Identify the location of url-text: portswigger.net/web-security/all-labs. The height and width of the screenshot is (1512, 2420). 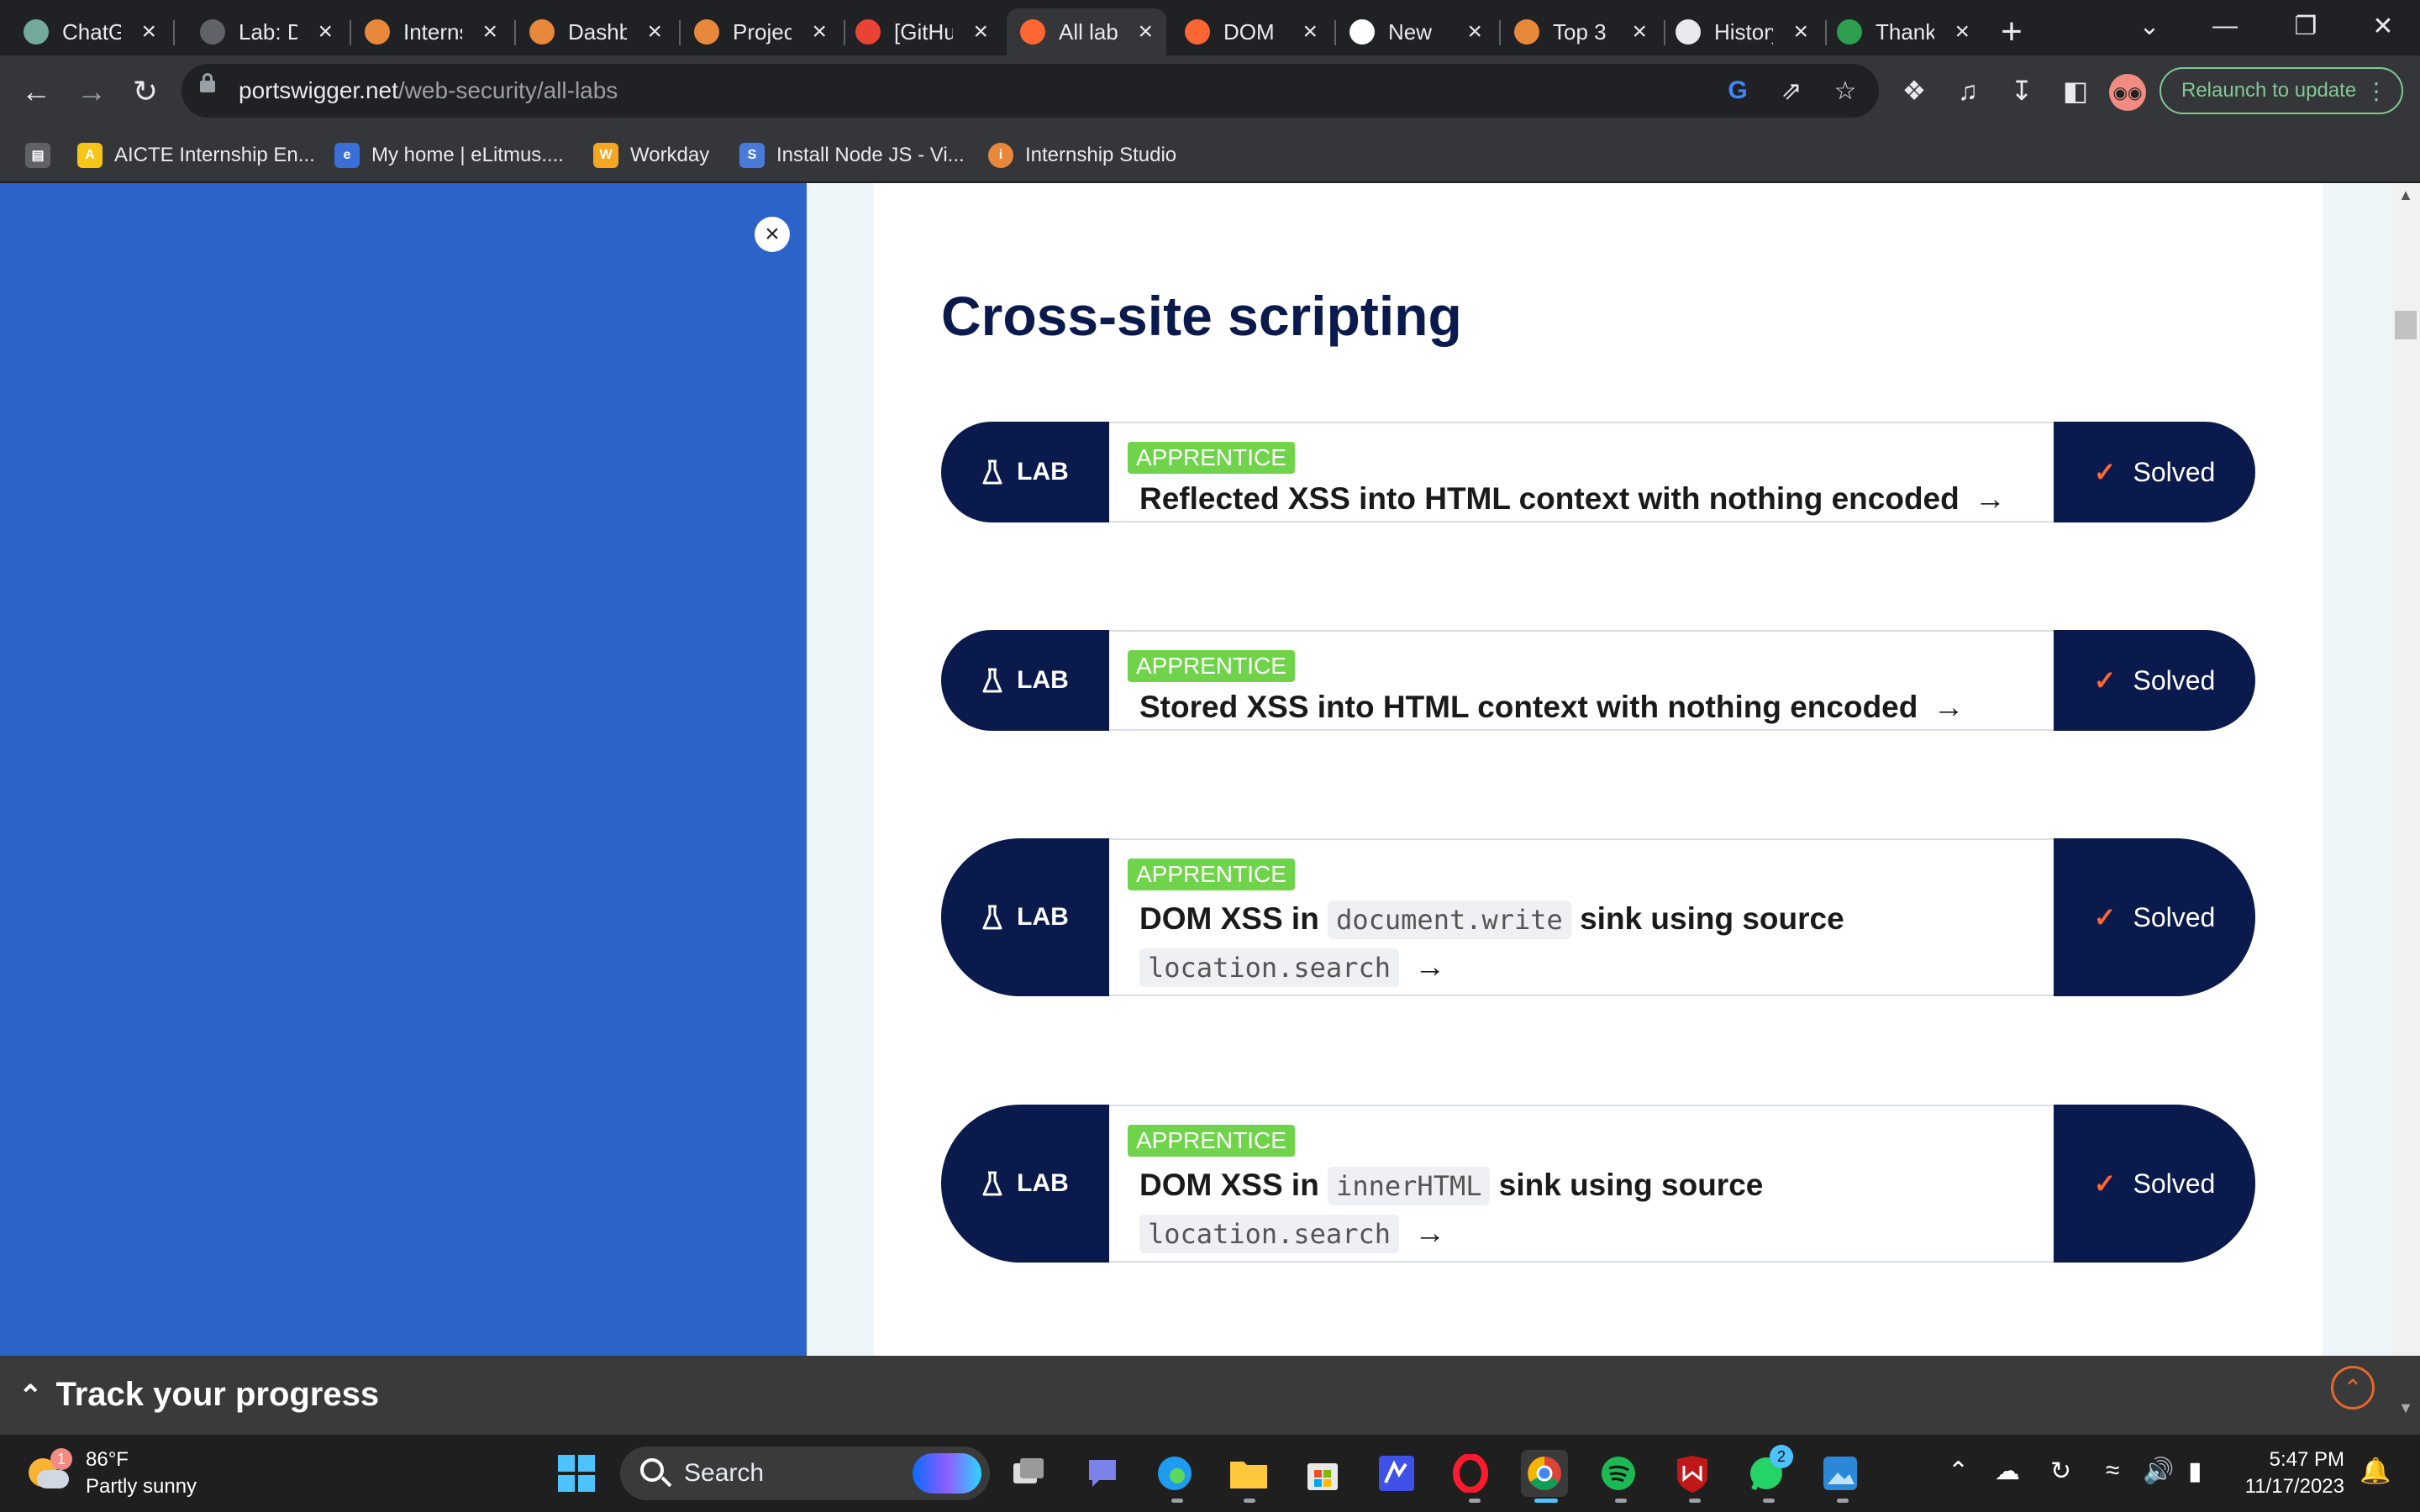
(428, 90).